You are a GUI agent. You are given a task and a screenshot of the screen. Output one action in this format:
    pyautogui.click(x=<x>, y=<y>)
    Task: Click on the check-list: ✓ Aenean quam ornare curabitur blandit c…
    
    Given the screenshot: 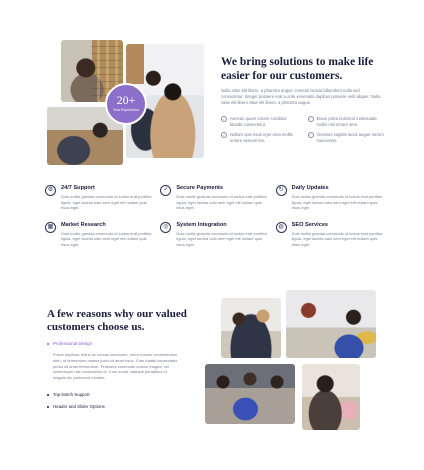 What is the action you would take?
    pyautogui.click(x=303, y=130)
    